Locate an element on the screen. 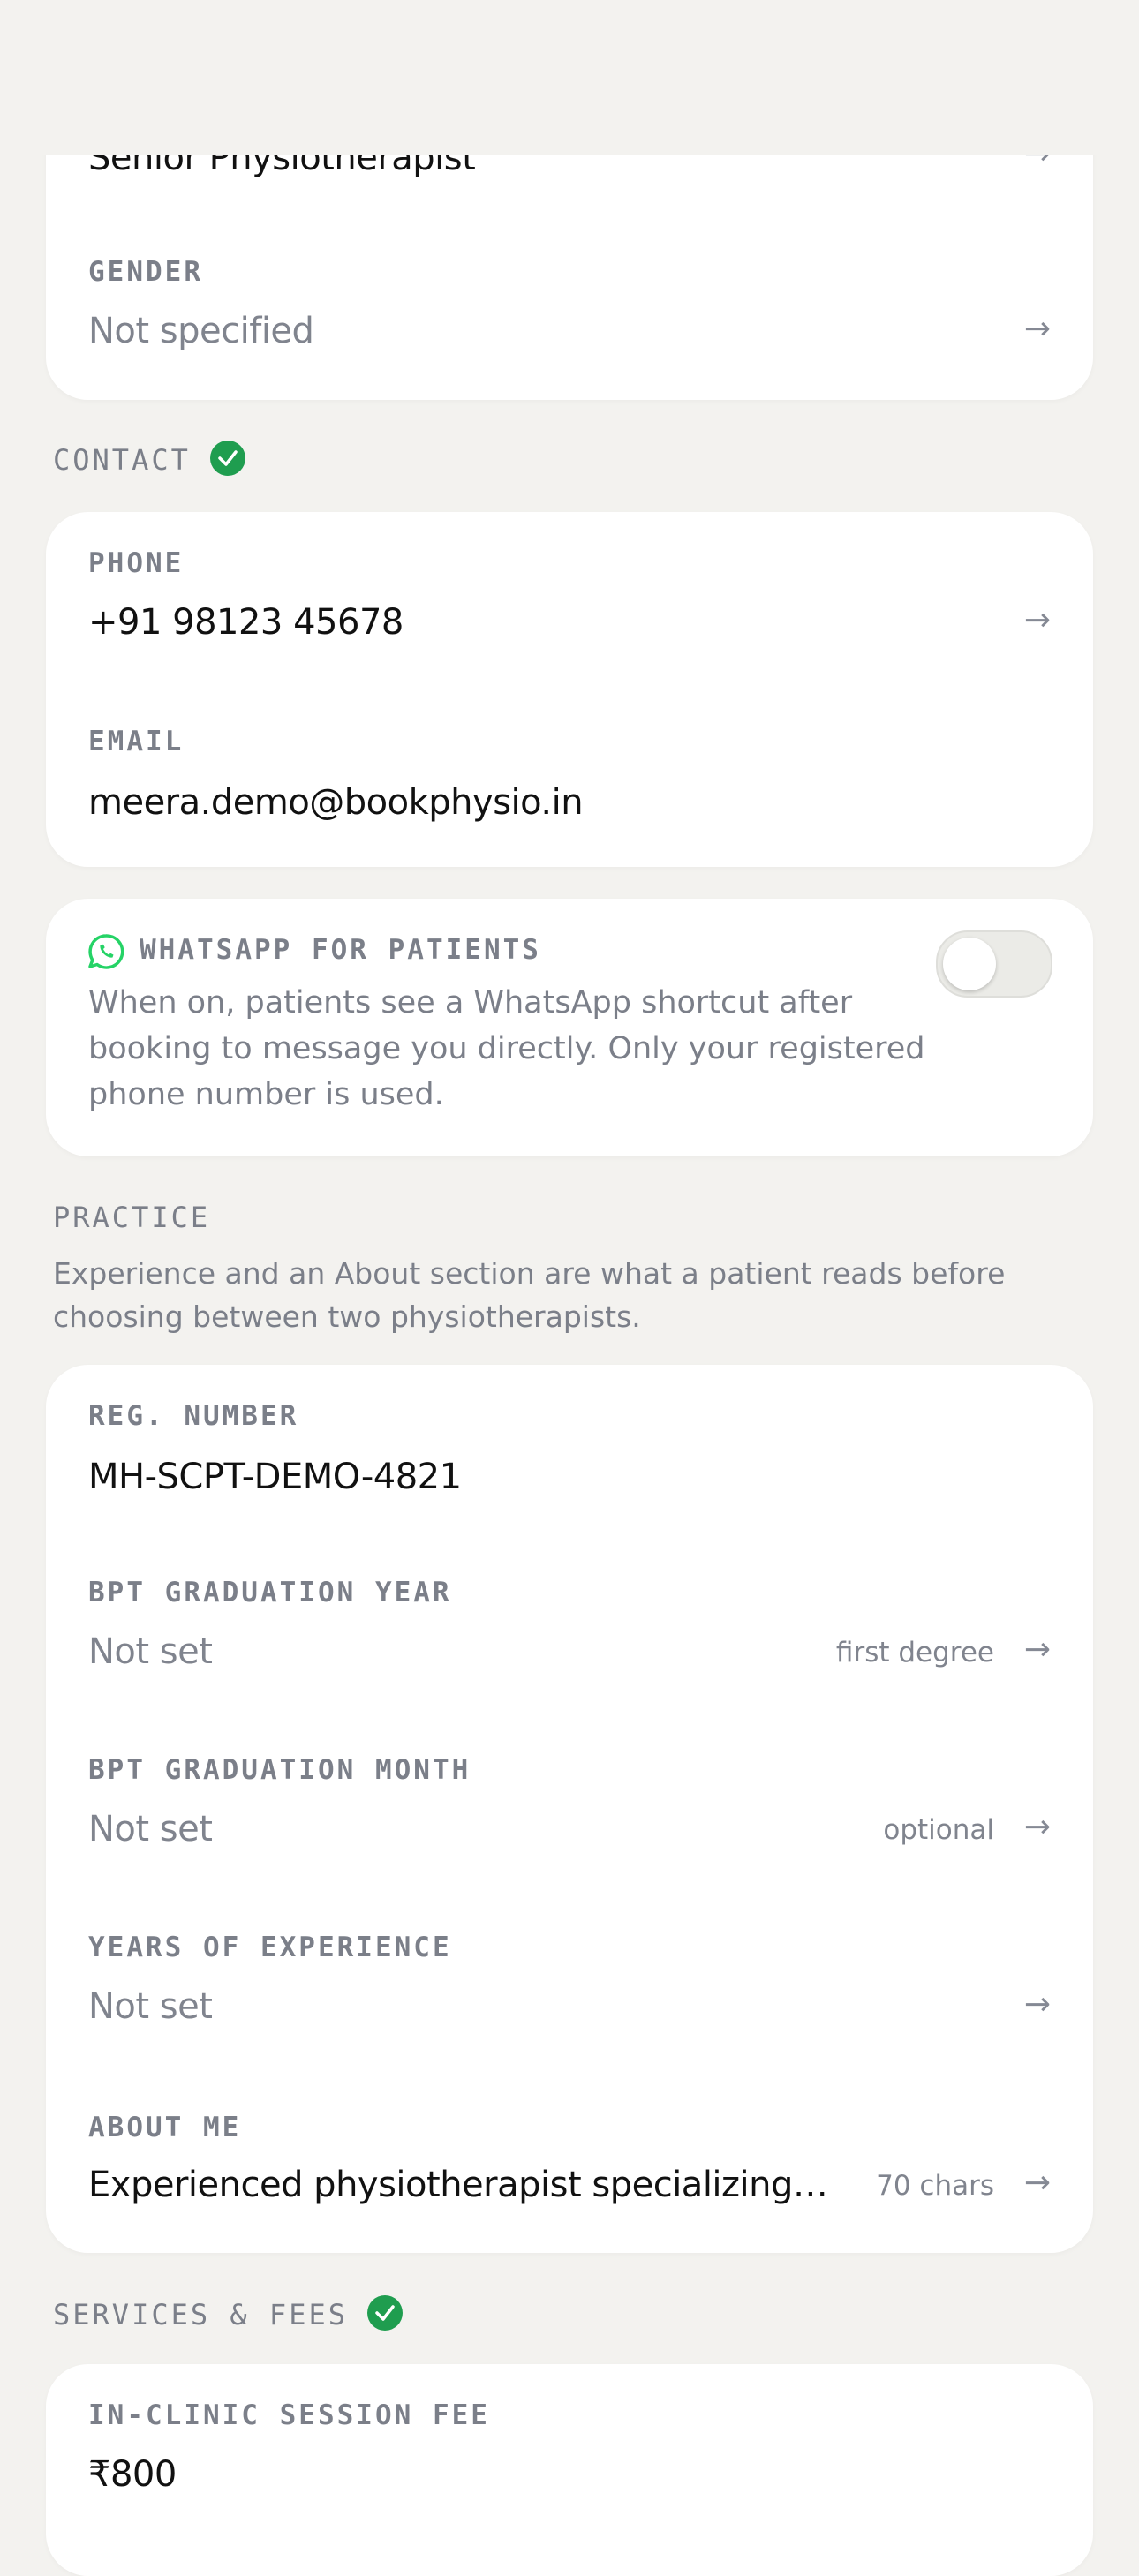 This screenshot has height=2576, width=1139. about-label: ABOUT ME is located at coordinates (165, 2128).